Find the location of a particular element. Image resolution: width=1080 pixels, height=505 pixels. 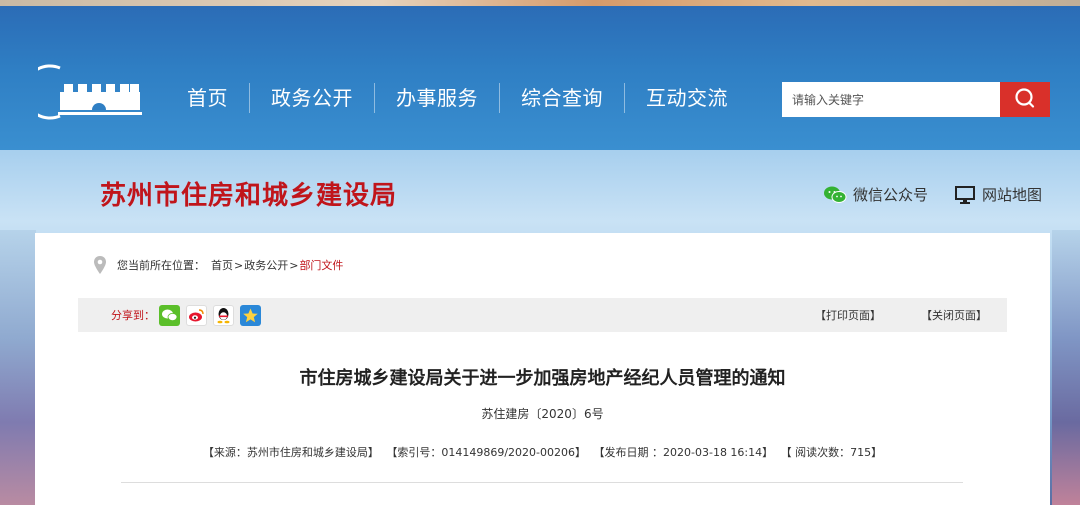

breadcrumb-prefix: 您当前所在位置： is located at coordinates (161, 265).